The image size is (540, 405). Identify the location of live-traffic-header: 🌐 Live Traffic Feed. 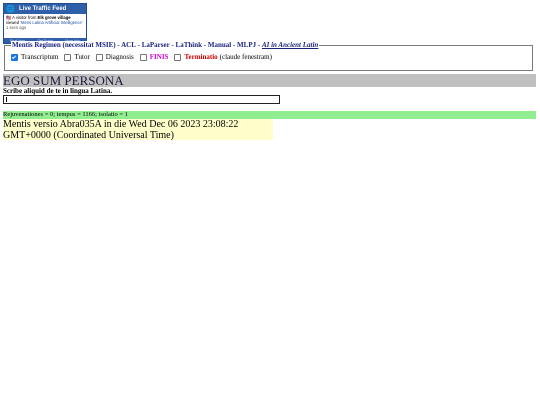
(45, 9).